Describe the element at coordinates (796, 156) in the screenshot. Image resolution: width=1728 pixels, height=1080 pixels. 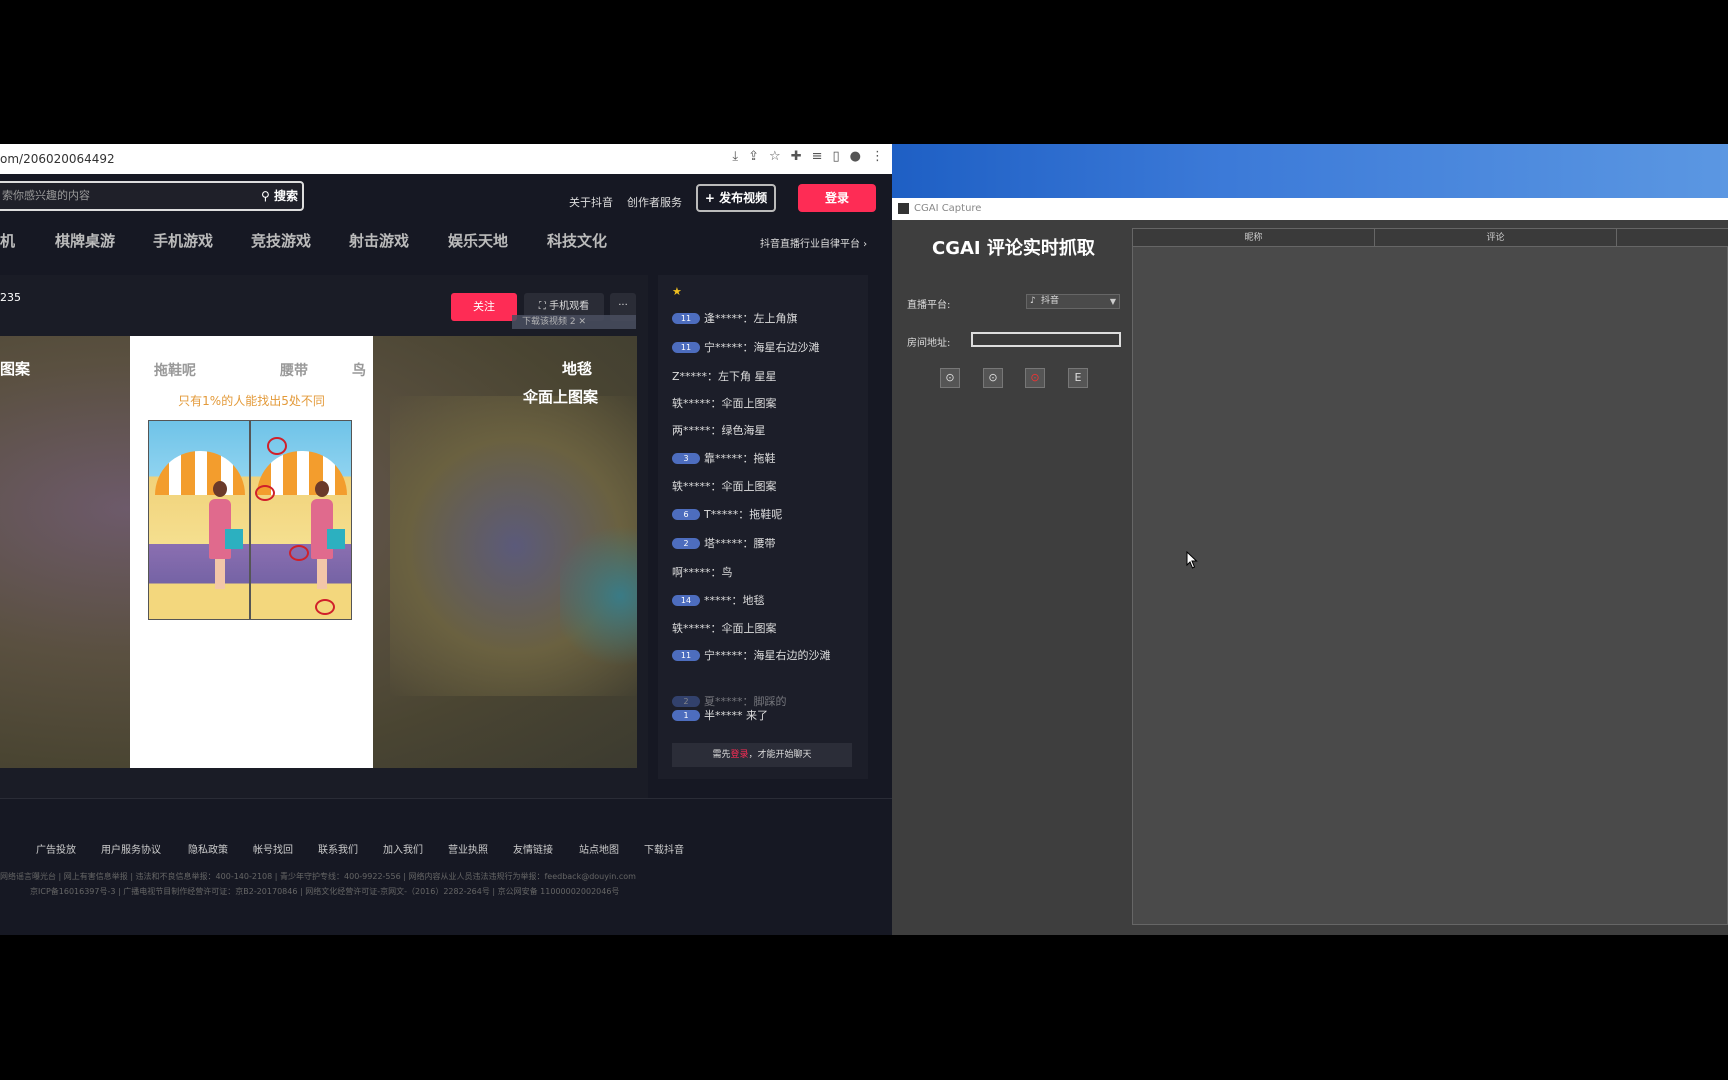
I see `extensions-icon: ✚` at that location.